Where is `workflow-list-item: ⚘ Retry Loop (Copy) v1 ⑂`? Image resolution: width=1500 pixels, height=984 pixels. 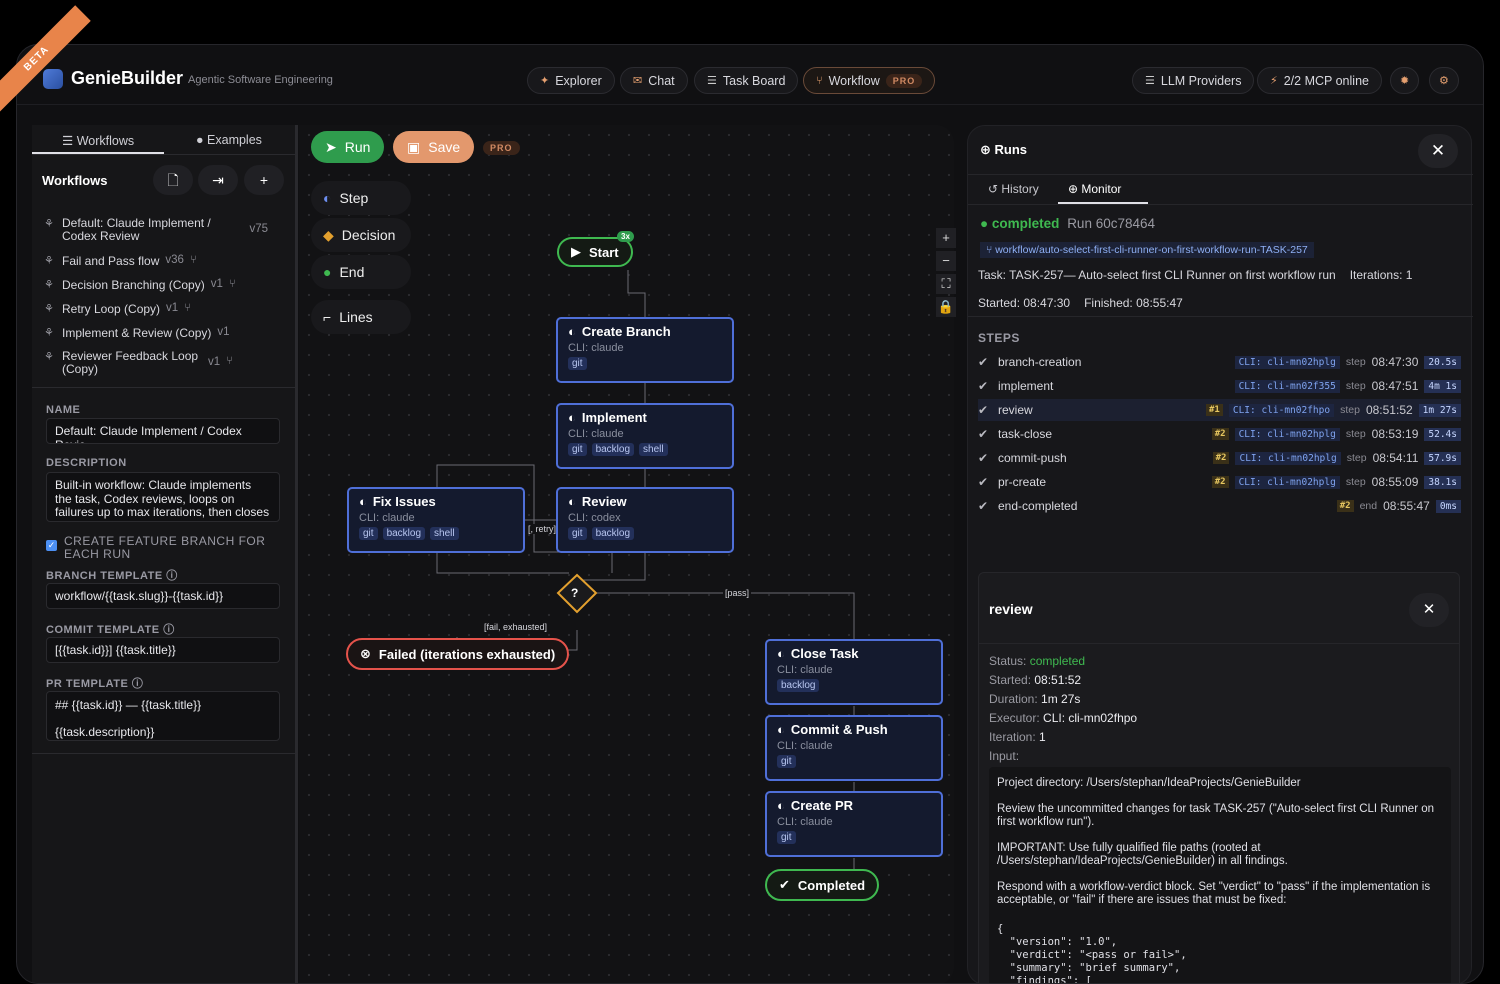 workflow-list-item: ⚘ Retry Loop (Copy) v1 ⑂ is located at coordinates (162, 309).